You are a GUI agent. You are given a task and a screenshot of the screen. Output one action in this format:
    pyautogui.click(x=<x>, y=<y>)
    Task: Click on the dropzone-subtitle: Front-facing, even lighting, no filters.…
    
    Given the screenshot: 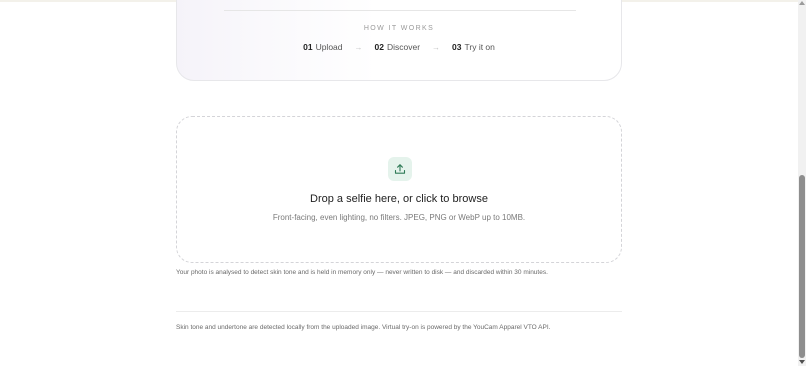 What is the action you would take?
    pyautogui.click(x=399, y=217)
    